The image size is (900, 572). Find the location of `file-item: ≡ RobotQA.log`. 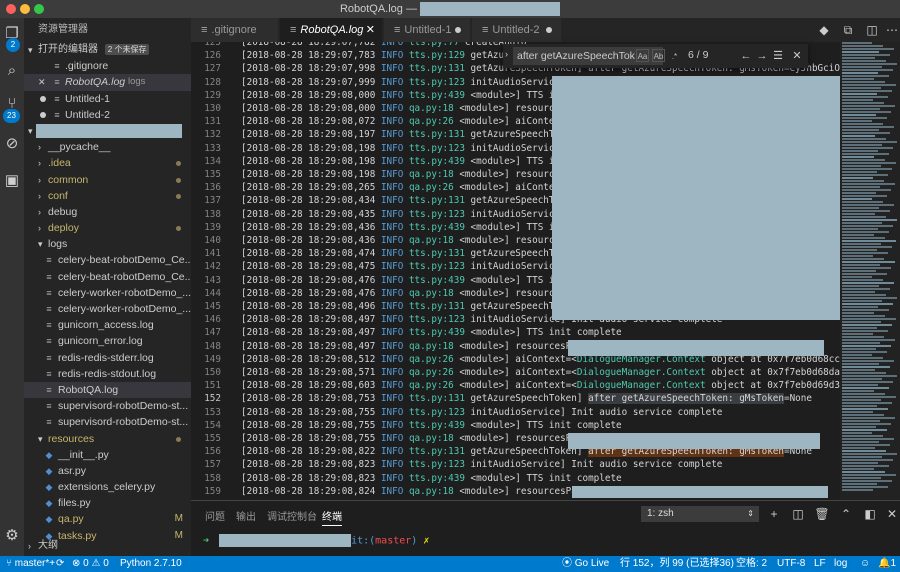

file-item: ≡ RobotQA.log is located at coordinates (107, 390).